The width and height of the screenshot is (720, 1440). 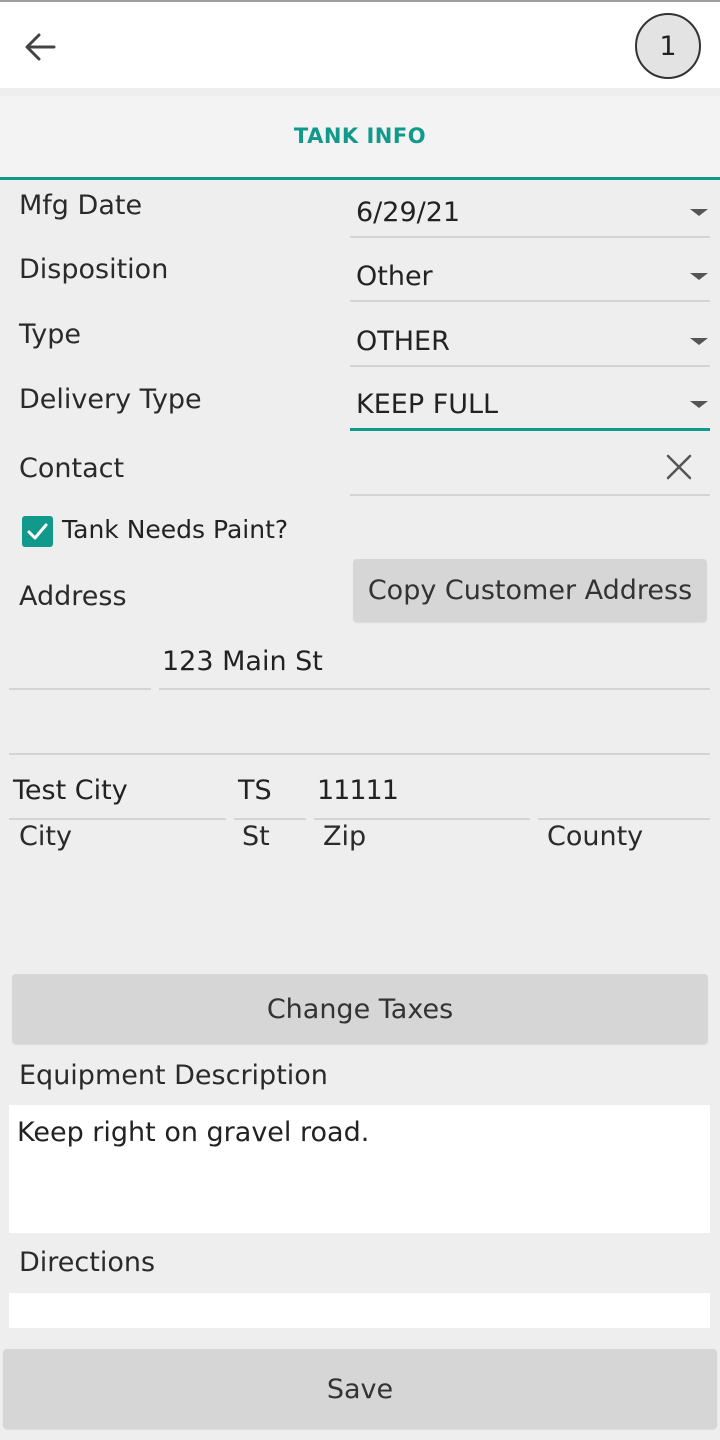 What do you see at coordinates (50, 334) in the screenshot?
I see `type-label: Type` at bounding box center [50, 334].